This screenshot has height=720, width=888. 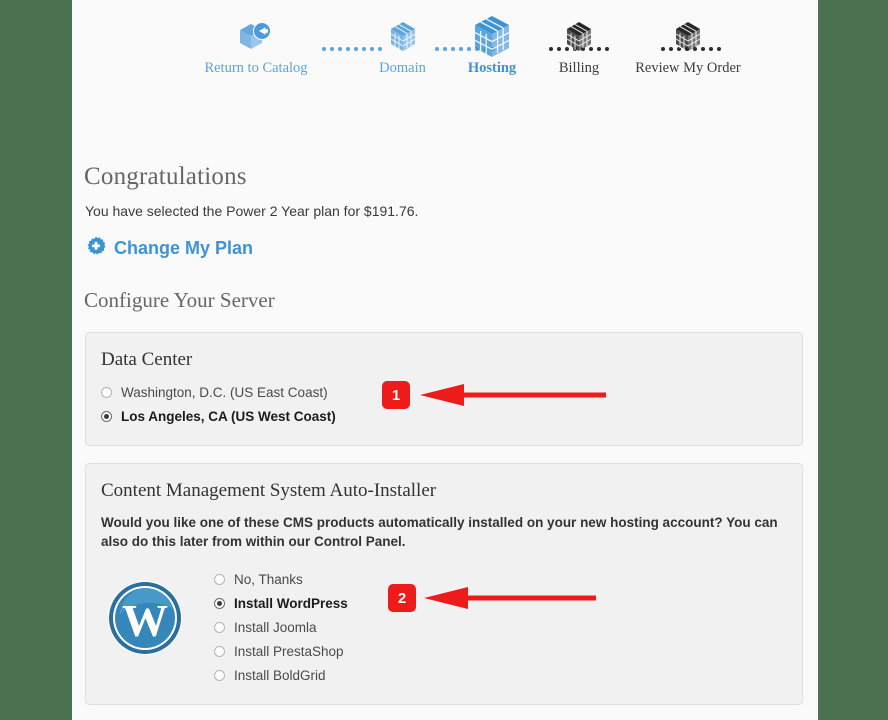 What do you see at coordinates (688, 68) in the screenshot?
I see `step-label: Review My Order` at bounding box center [688, 68].